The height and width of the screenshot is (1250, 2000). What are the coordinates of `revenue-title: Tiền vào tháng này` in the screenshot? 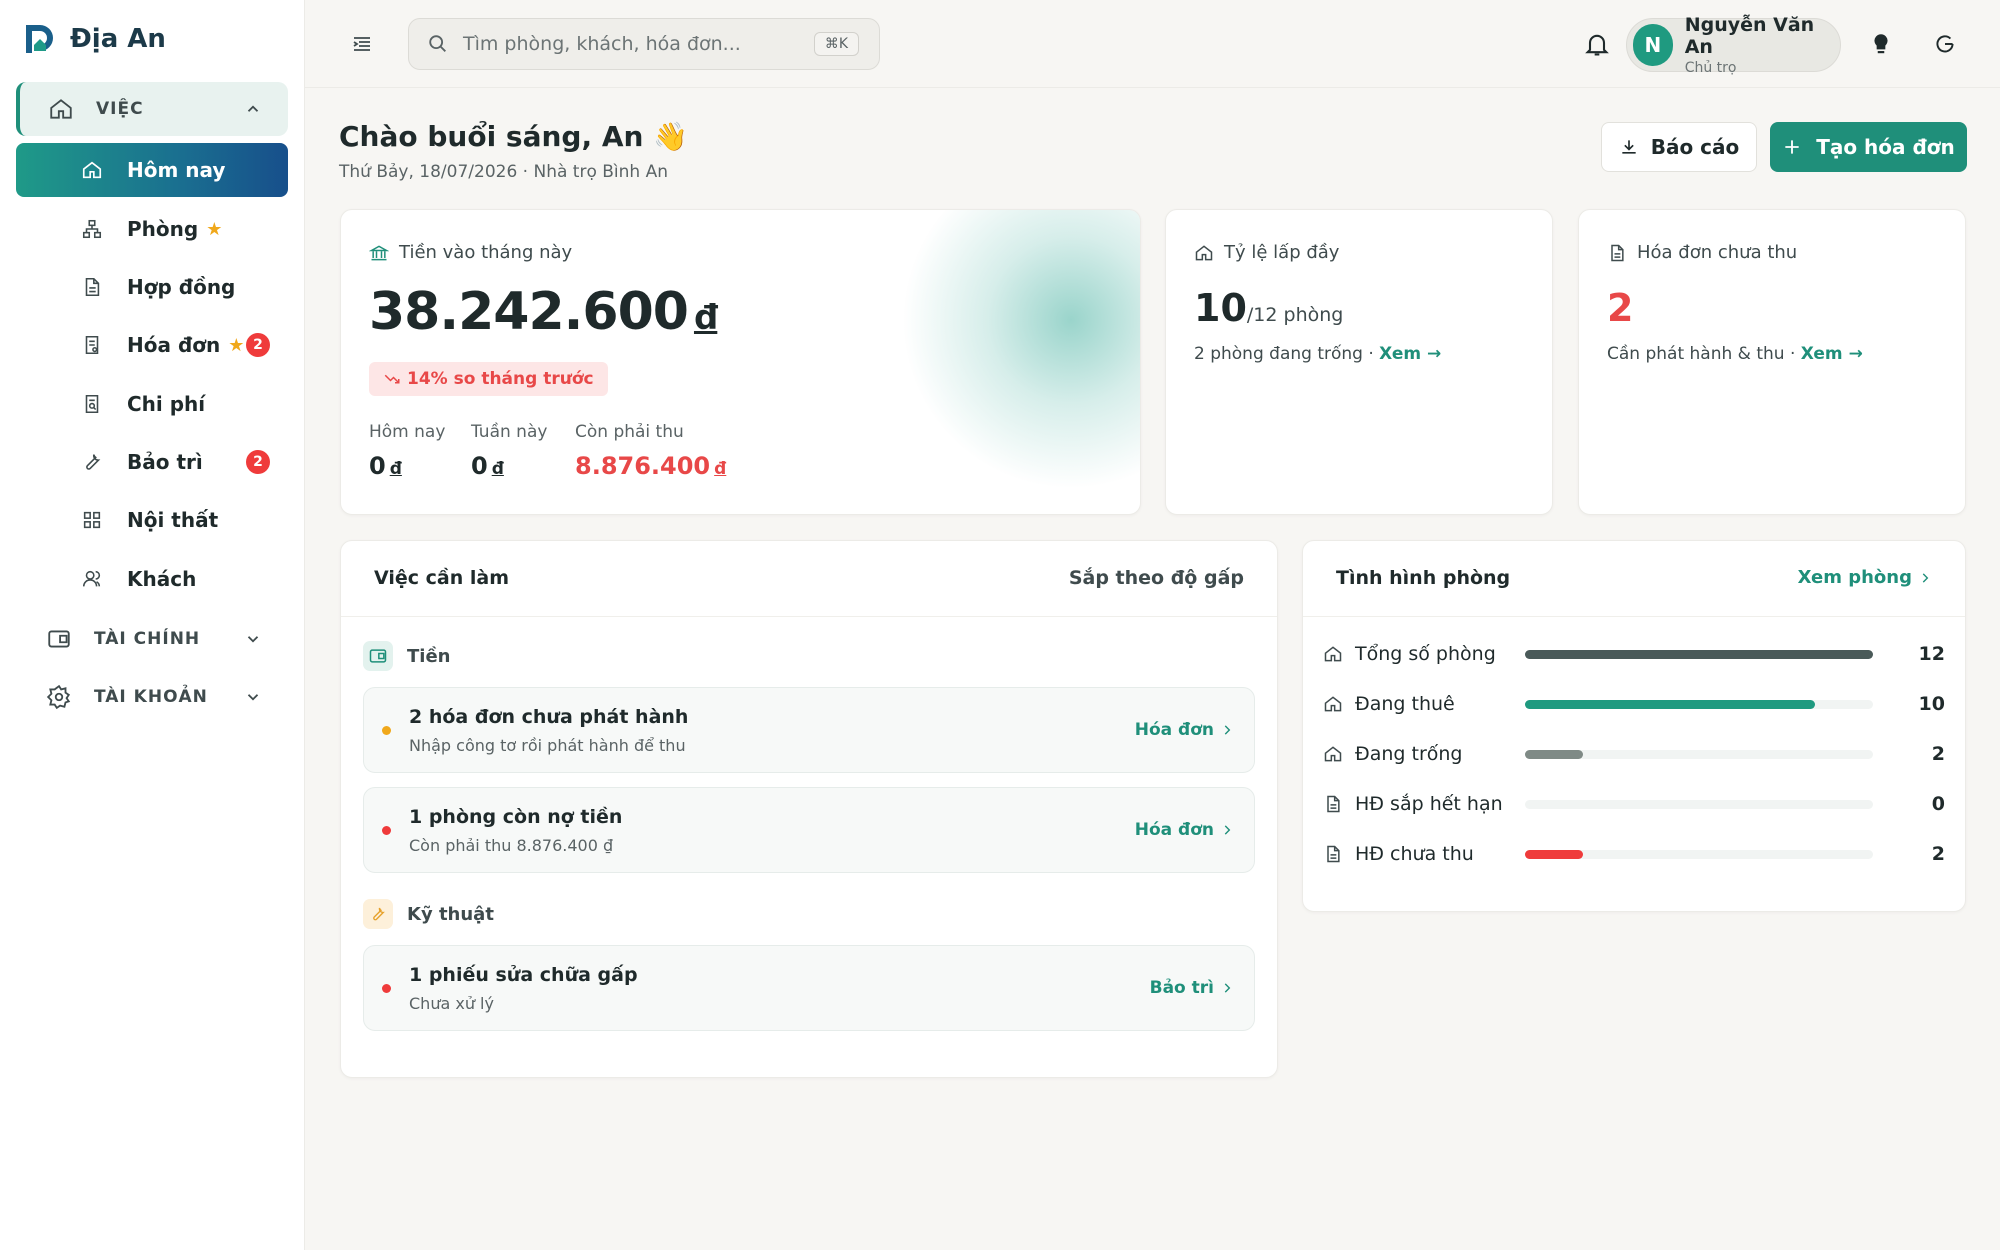 It's located at (486, 252).